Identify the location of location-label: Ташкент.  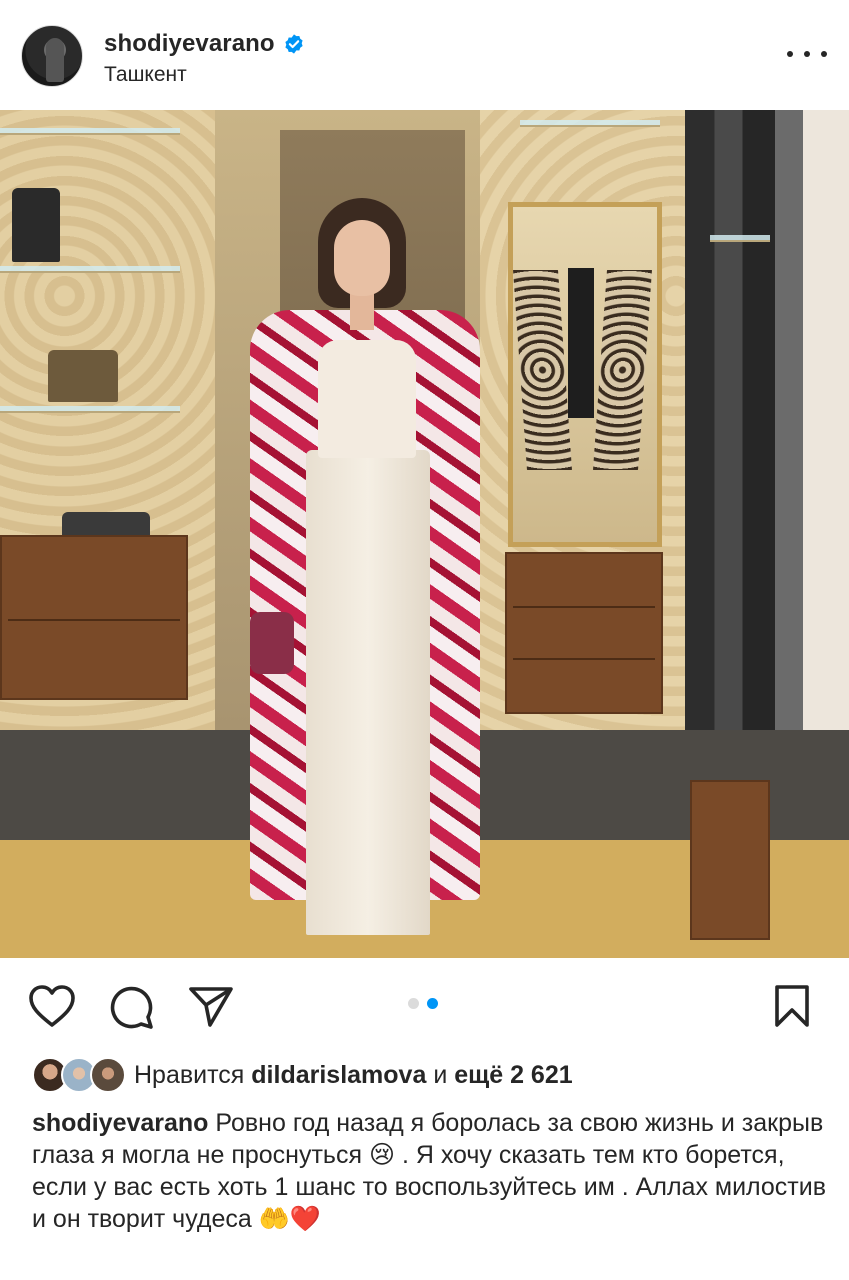
(145, 75).